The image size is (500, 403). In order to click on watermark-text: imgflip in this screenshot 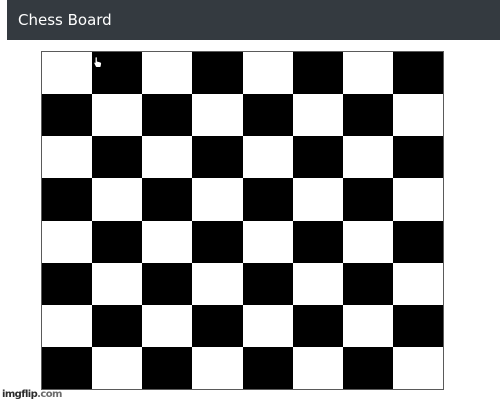, I will do `click(20, 394)`.